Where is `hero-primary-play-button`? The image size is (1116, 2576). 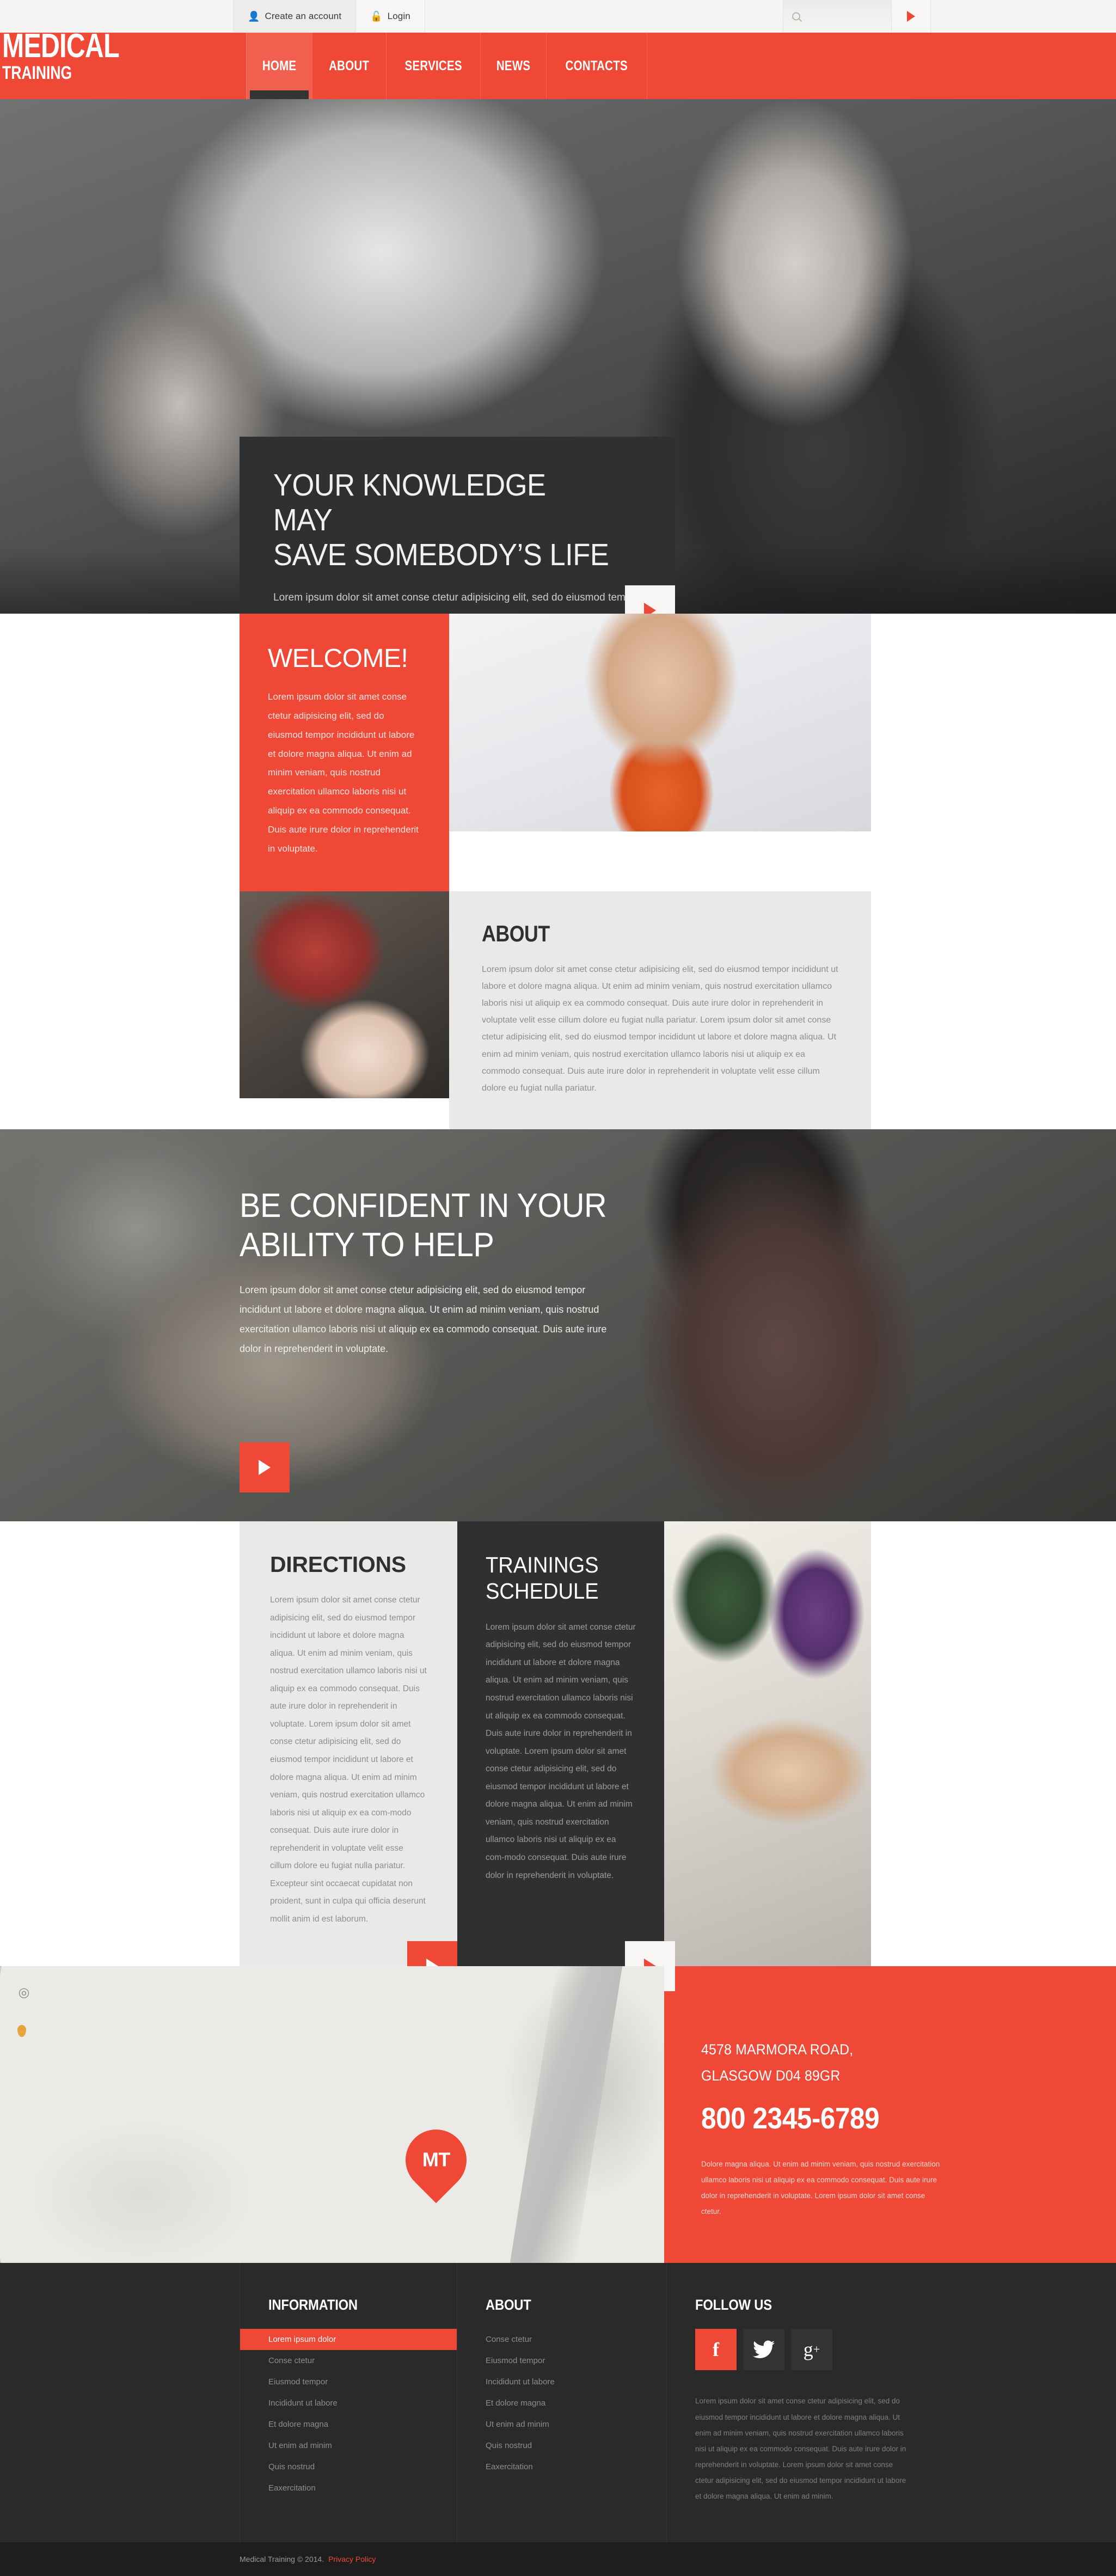
hero-primary-play-button is located at coordinates (650, 599).